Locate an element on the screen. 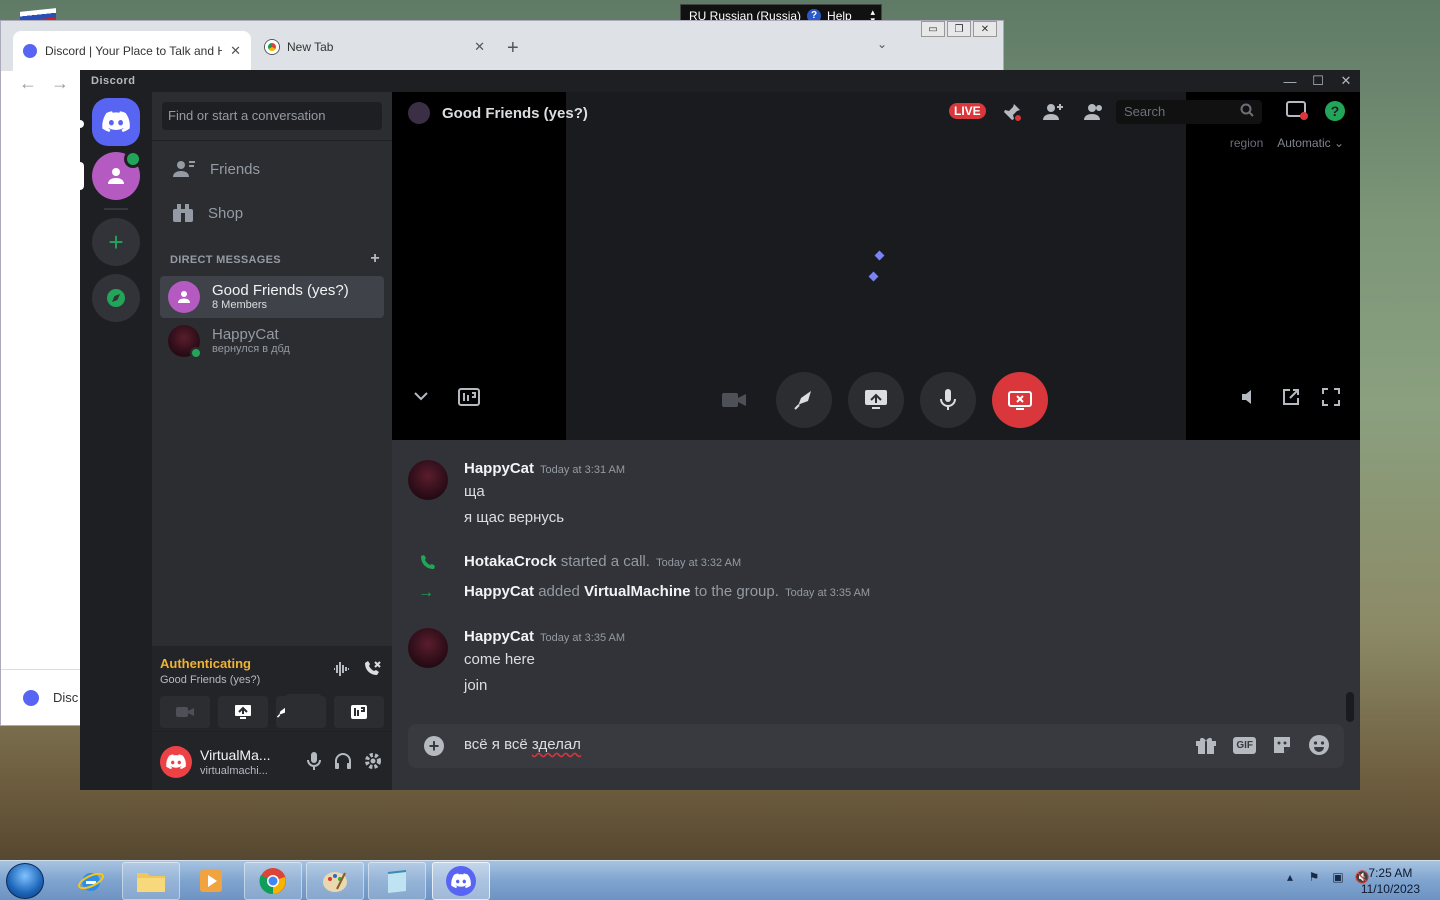 This screenshot has height=900, width=1440. soundboard-button is located at coordinates (359, 712).